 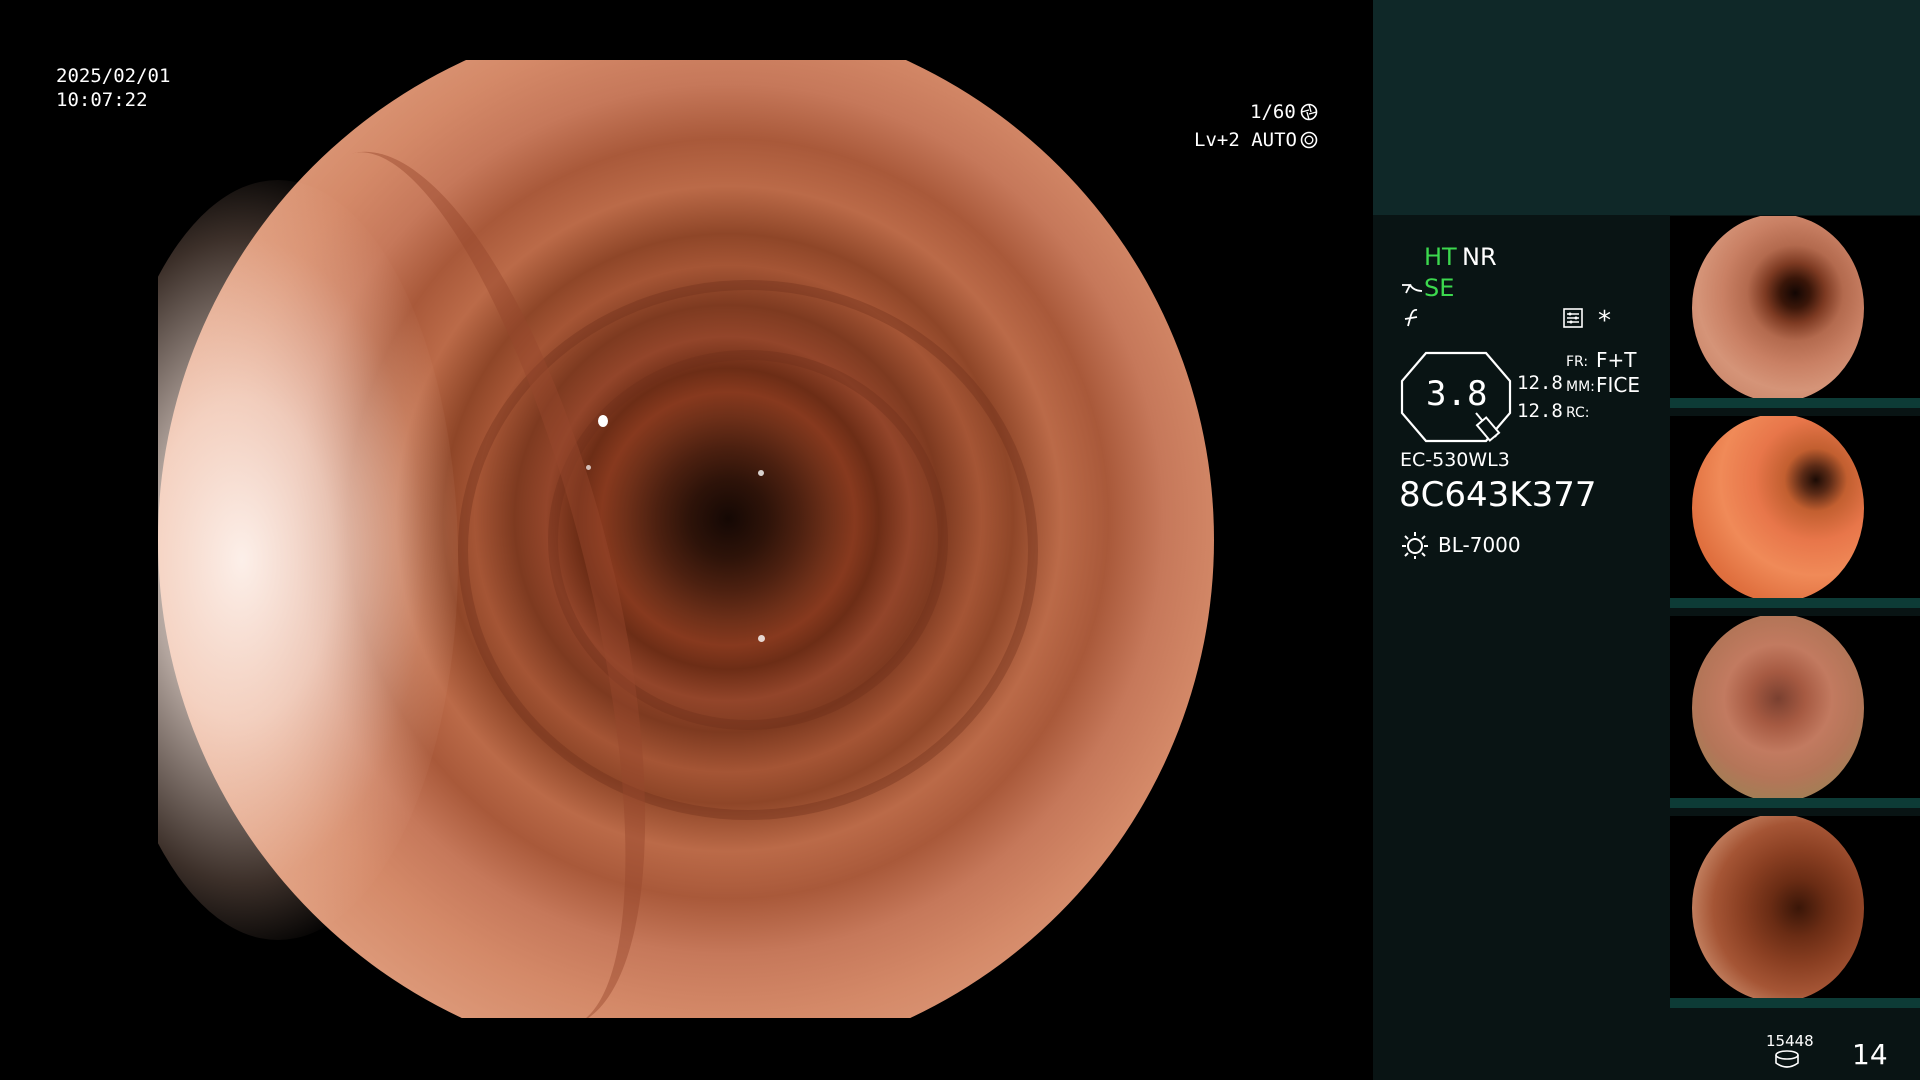 I want to click on value-bottom: 12.8, so click(x=1540, y=411).